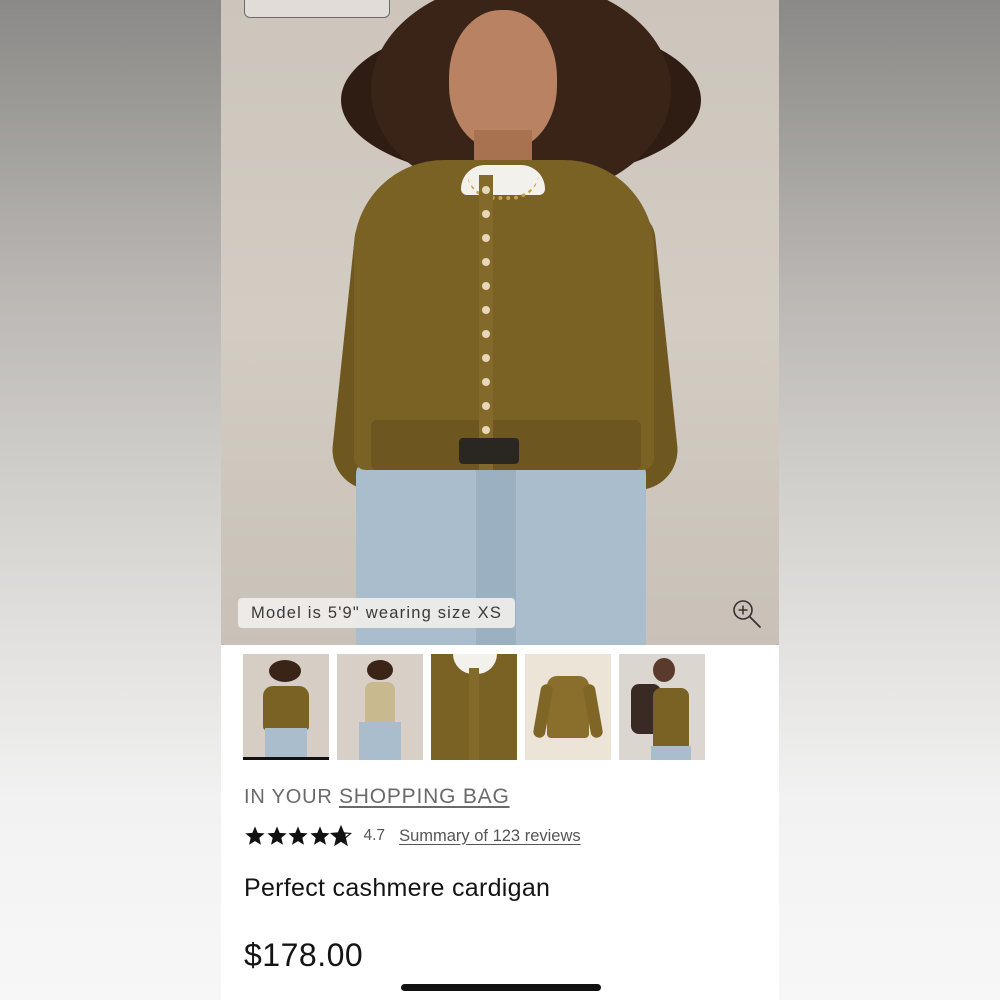  I want to click on product-title: Perfect cashmere cardigan, so click(397, 888).